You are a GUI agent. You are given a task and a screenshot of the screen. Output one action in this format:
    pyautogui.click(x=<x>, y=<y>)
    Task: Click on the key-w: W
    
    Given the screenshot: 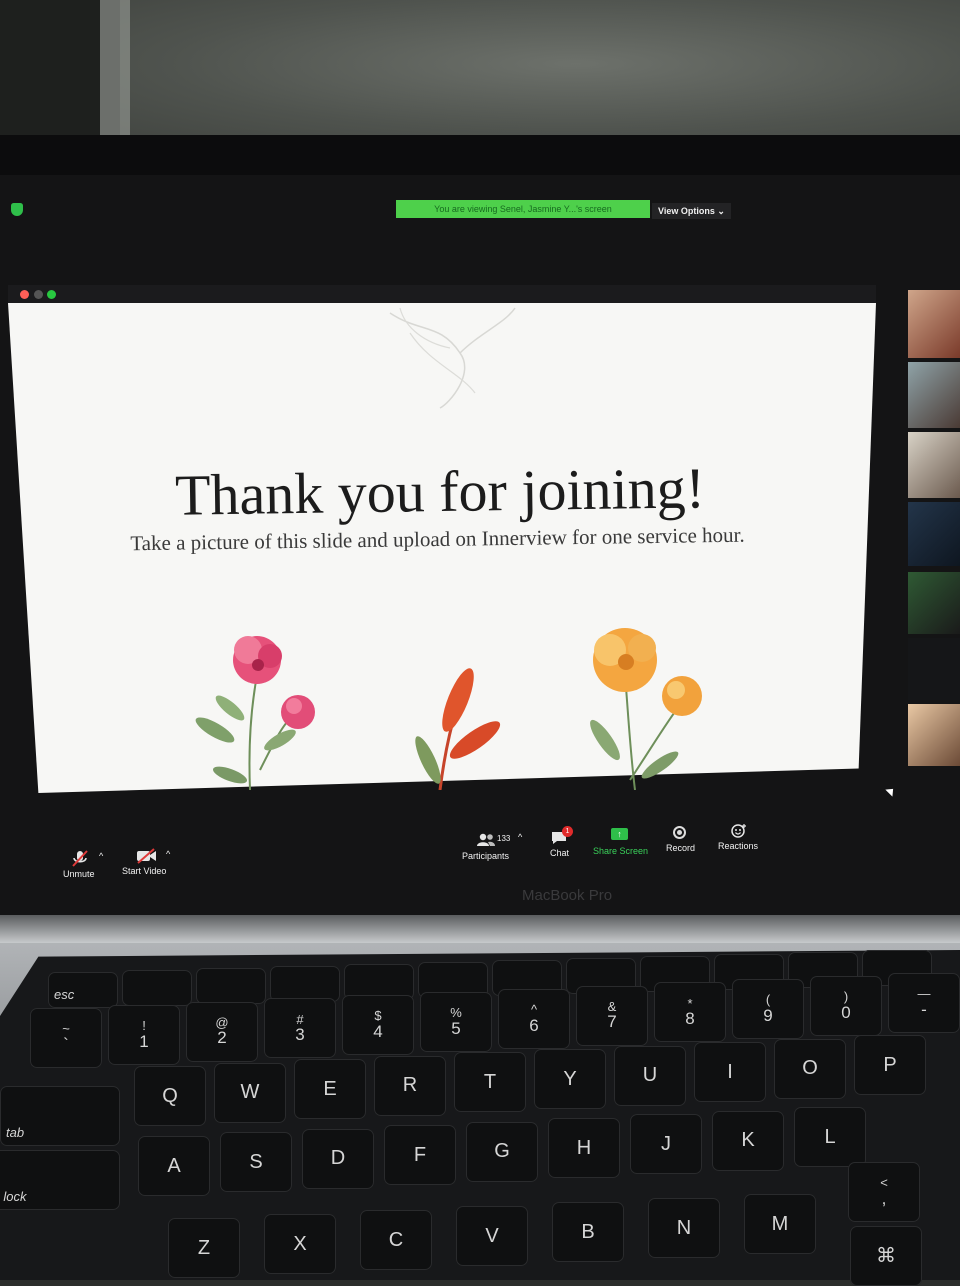 What is the action you would take?
    pyautogui.click(x=250, y=1092)
    